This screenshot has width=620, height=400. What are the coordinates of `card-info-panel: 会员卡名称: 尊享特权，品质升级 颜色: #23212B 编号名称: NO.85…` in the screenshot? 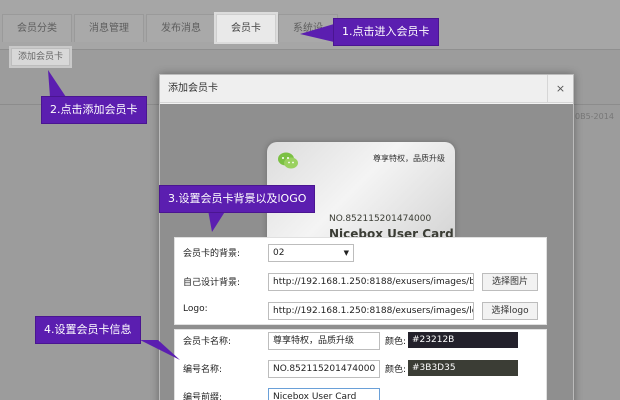 It's located at (360, 364).